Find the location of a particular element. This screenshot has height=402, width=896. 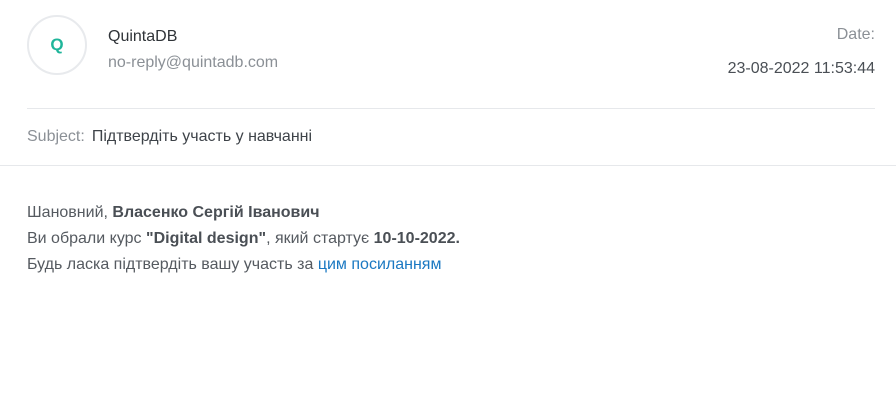

greeting-line: Шановний, Власенко Сергій Іванович is located at coordinates (448, 213).